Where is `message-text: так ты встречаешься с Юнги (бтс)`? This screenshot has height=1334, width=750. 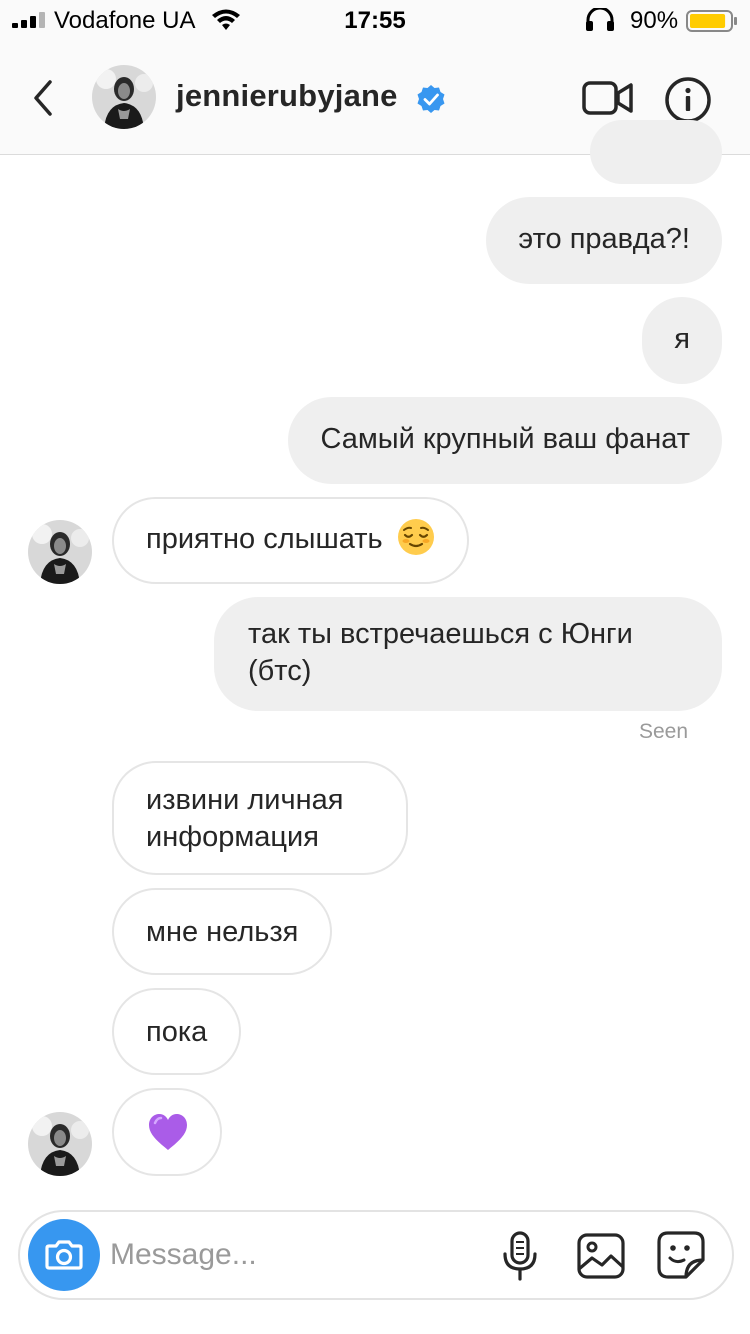 message-text: так ты встречаешься с Юнги (бтс) is located at coordinates (440, 652).